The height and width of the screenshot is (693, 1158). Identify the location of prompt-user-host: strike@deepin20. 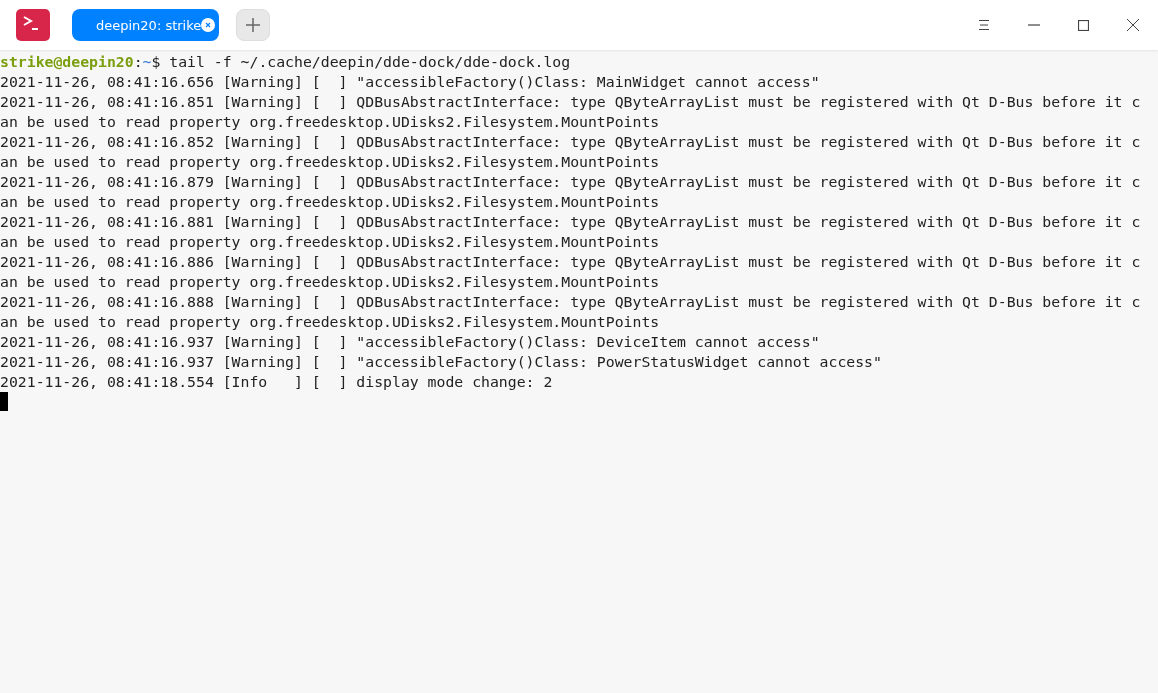
(67, 61).